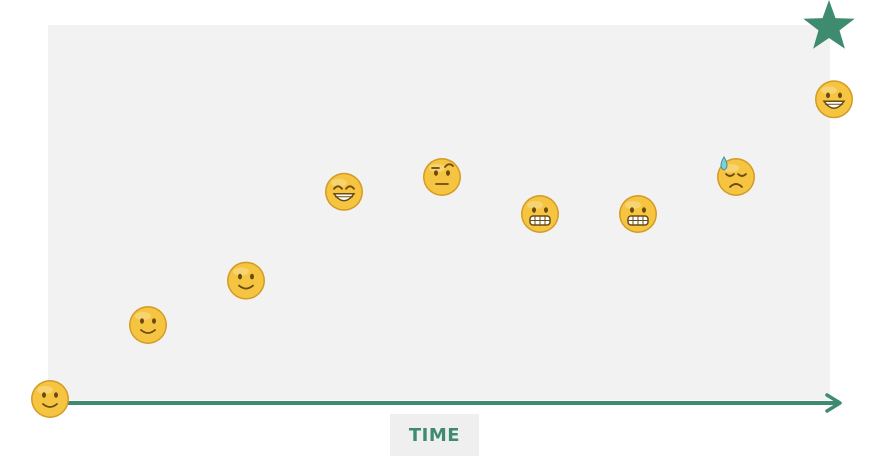 The width and height of the screenshot is (880, 457). Describe the element at coordinates (442, 177) in the screenshot. I see `face-with-raised-eyebrow-icon` at that location.